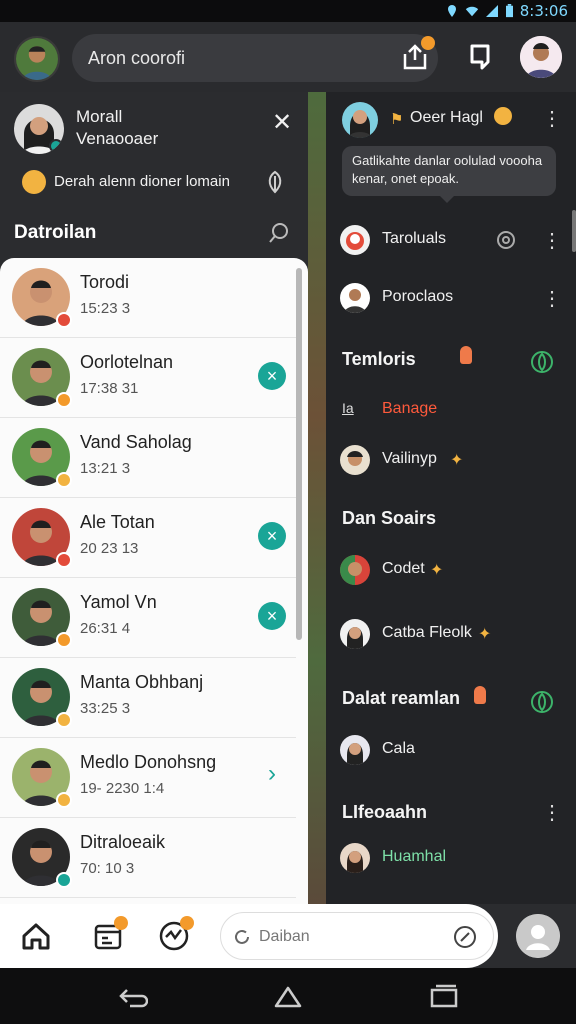 The width and height of the screenshot is (576, 1024). Describe the element at coordinates (148, 458) in the screenshot. I see `contact-row: Vand Saholag 13:21 3` at that location.